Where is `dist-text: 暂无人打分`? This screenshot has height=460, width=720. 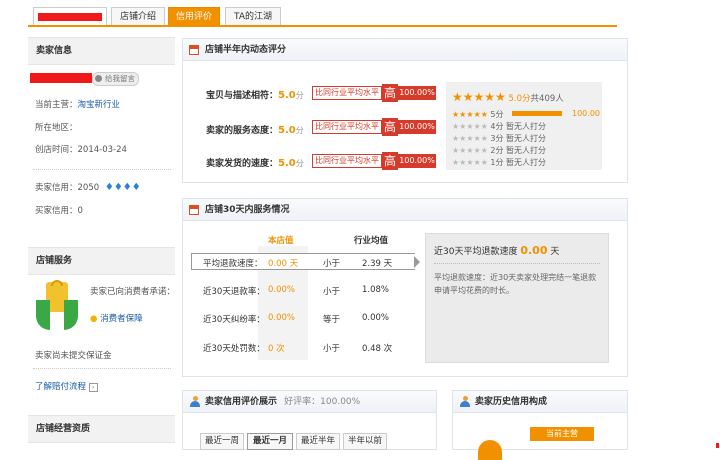 dist-text: 暂无人打分 is located at coordinates (526, 162).